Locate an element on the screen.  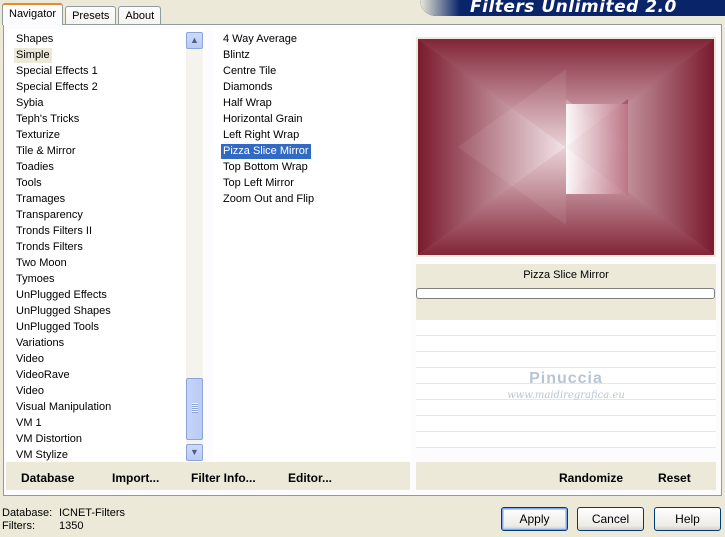
category-item: Texturize is located at coordinates (38, 135).